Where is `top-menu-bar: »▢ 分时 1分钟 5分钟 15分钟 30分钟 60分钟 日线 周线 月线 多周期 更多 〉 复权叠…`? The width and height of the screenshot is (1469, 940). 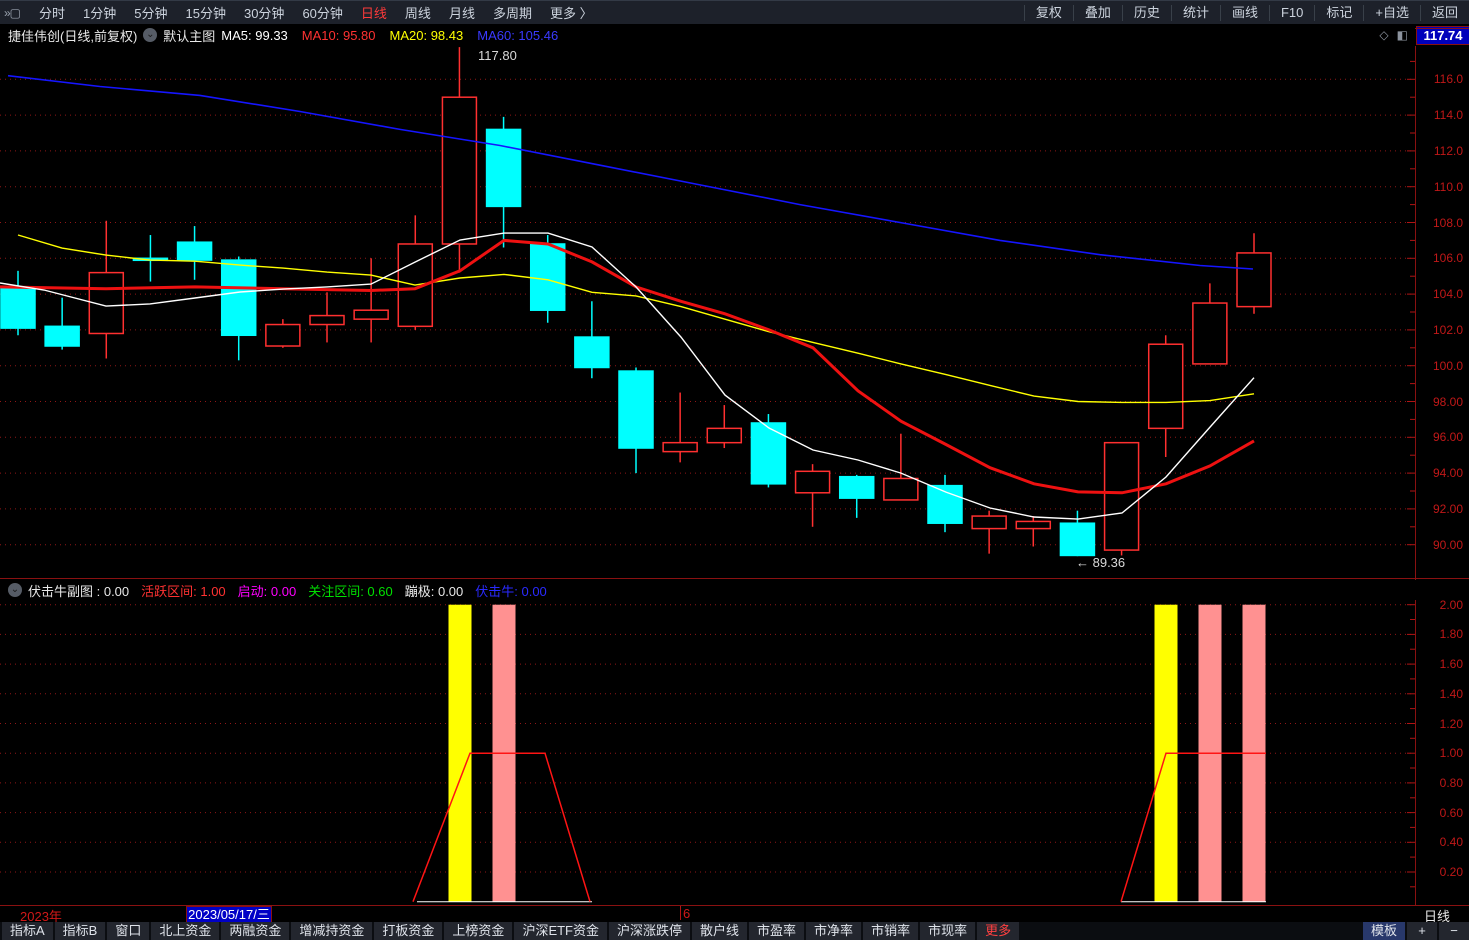 top-menu-bar: »▢ 分时 1分钟 5分钟 15分钟 30分钟 60分钟 日线 周线 月线 多周期 更多 〉 复权叠… is located at coordinates (734, 12).